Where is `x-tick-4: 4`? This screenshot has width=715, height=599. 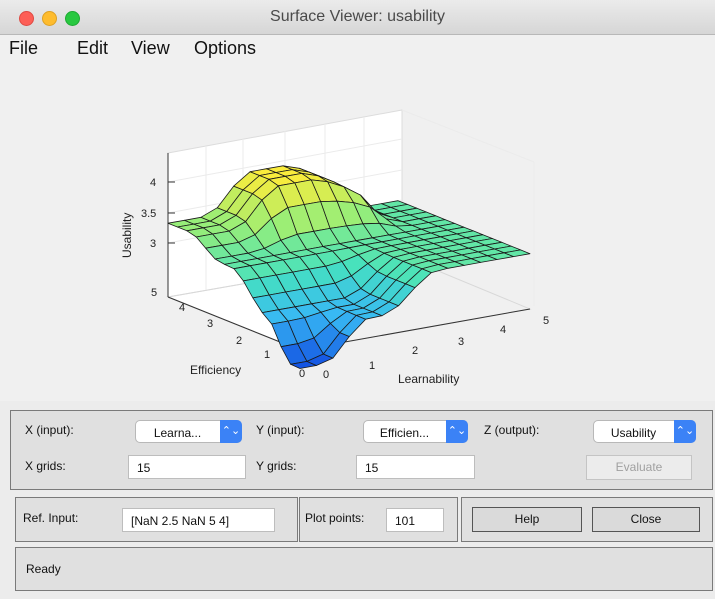 x-tick-4: 4 is located at coordinates (503, 330).